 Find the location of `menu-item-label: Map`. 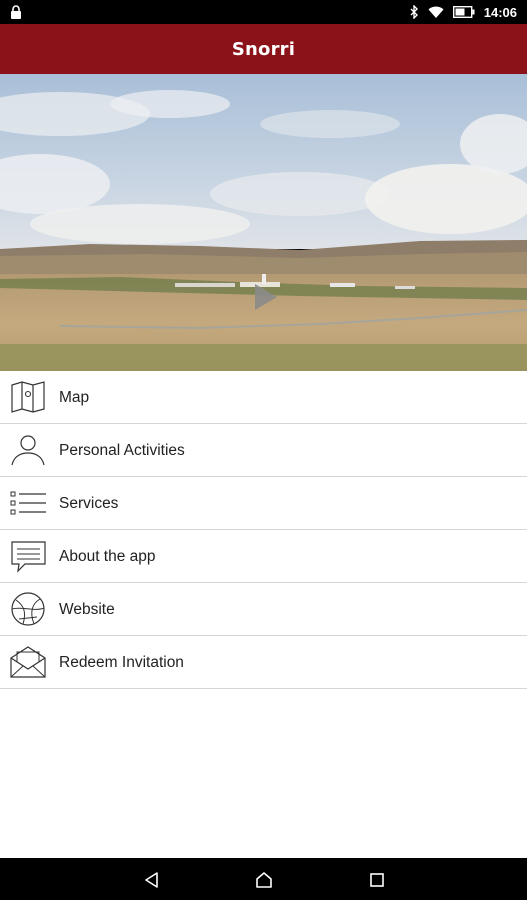

menu-item-label: Map is located at coordinates (74, 397).